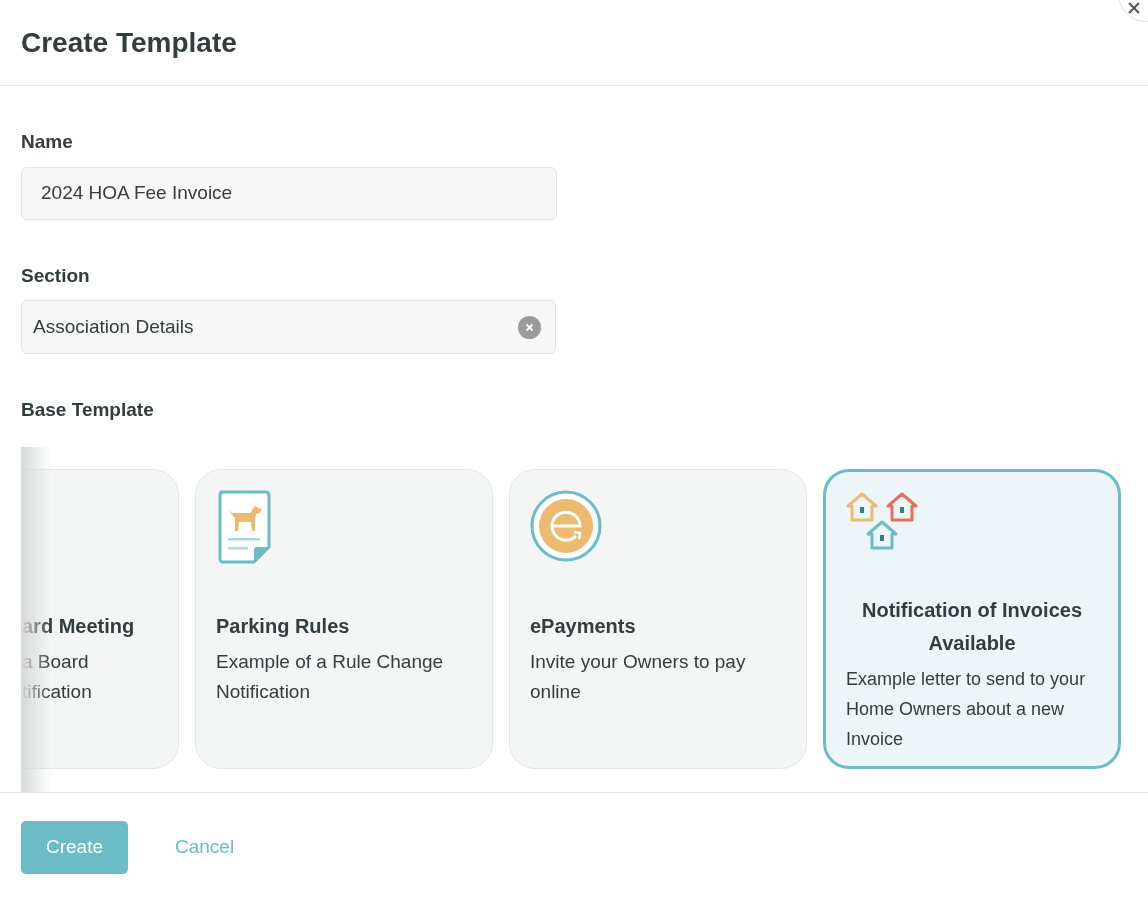 Image resolution: width=1148 pixels, height=898 pixels. Describe the element at coordinates (566, 526) in the screenshot. I see `e-payment-icon` at that location.